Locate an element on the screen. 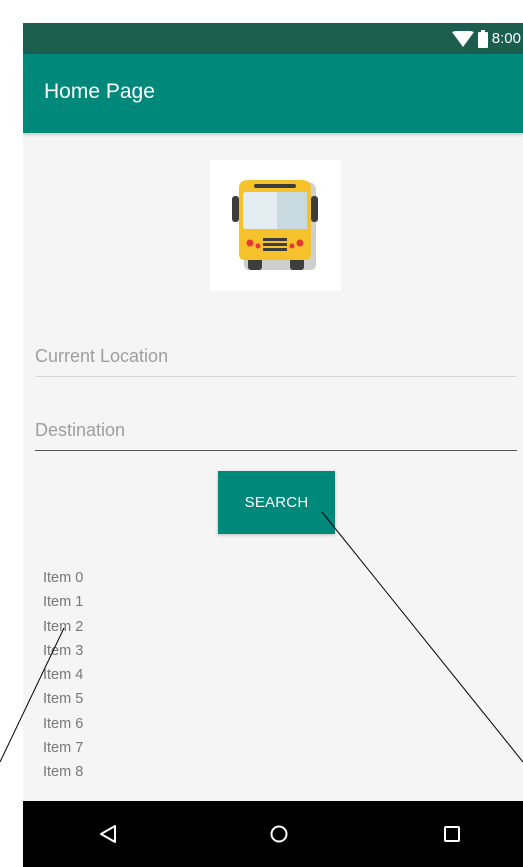  list-item: Item 1 is located at coordinates (63, 602).